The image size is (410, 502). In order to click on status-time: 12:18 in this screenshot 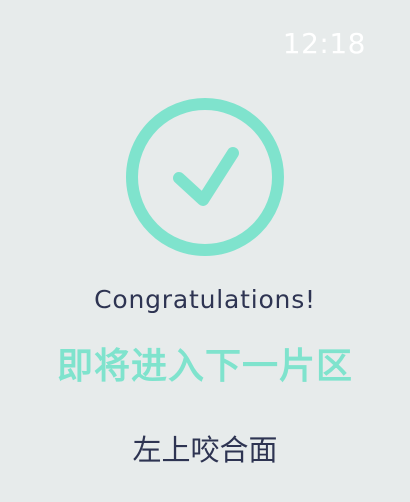, I will do `click(324, 43)`.